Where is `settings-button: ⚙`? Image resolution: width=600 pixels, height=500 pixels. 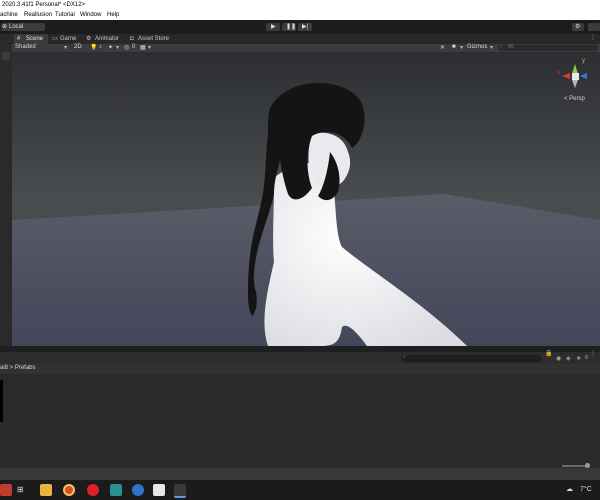
settings-button: ⚙ is located at coordinates (578, 27).